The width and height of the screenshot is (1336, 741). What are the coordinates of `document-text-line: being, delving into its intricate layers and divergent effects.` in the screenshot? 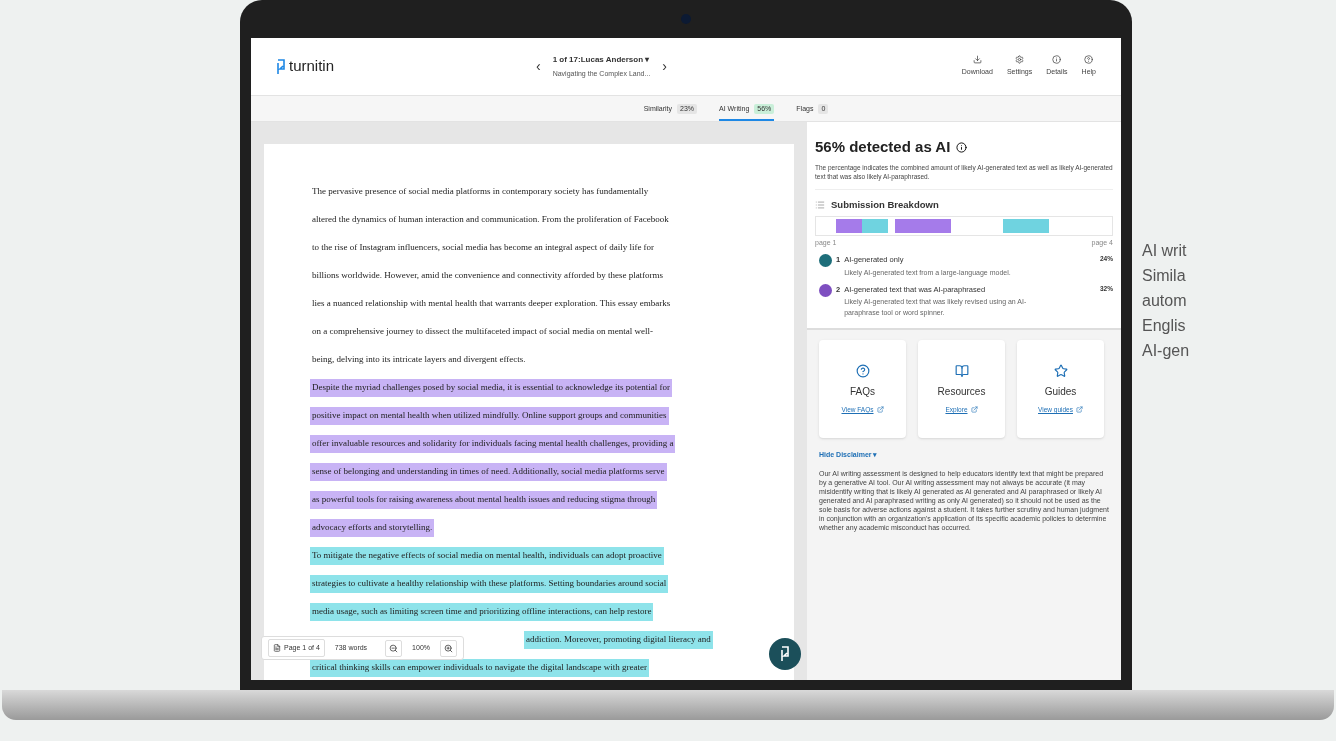 It's located at (419, 360).